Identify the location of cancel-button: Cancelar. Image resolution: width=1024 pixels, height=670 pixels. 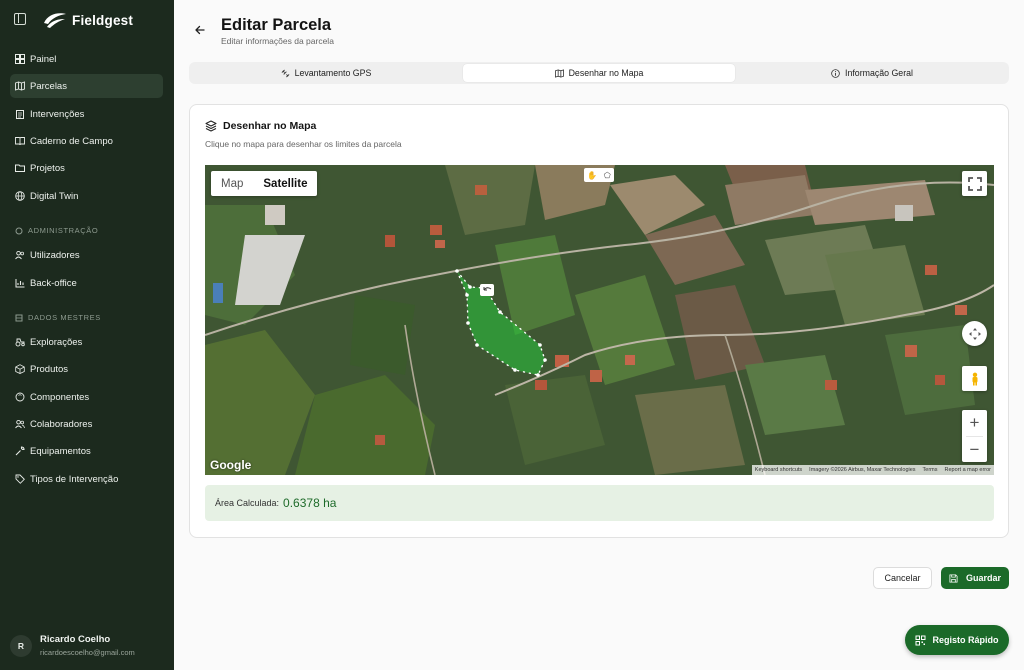
(902, 578).